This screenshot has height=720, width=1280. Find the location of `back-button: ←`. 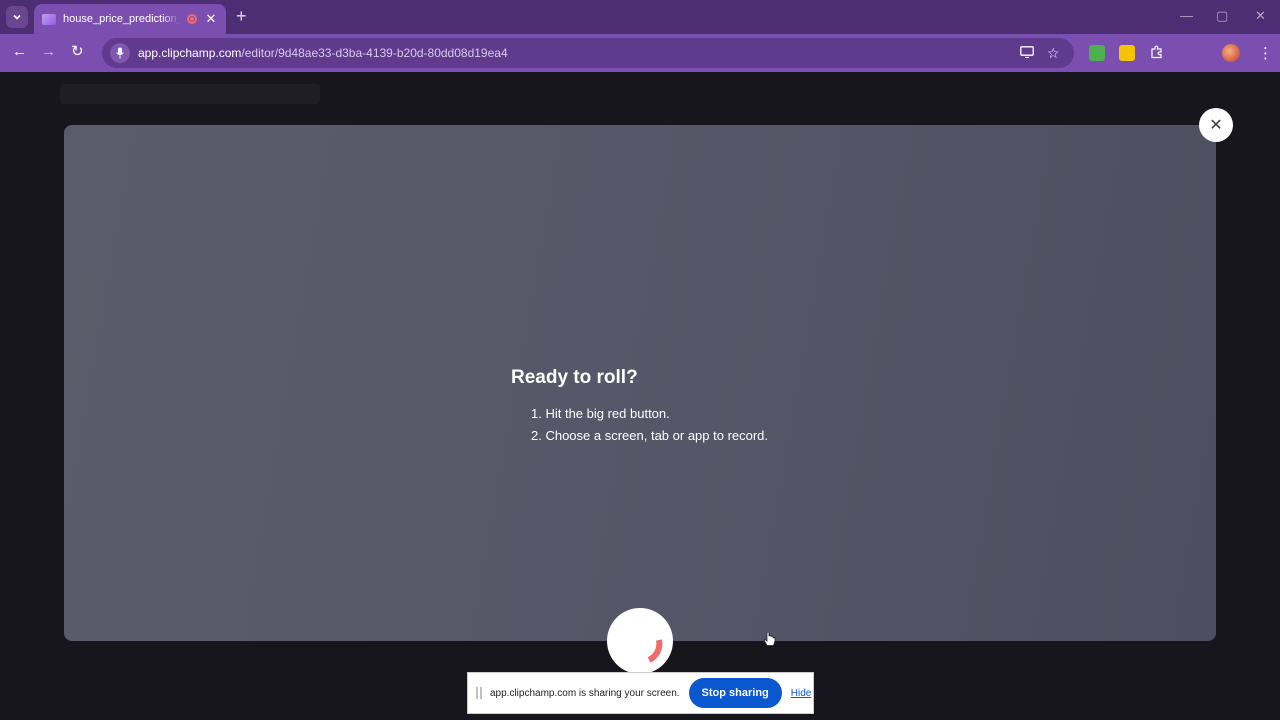

back-button: ← is located at coordinates (19, 52).